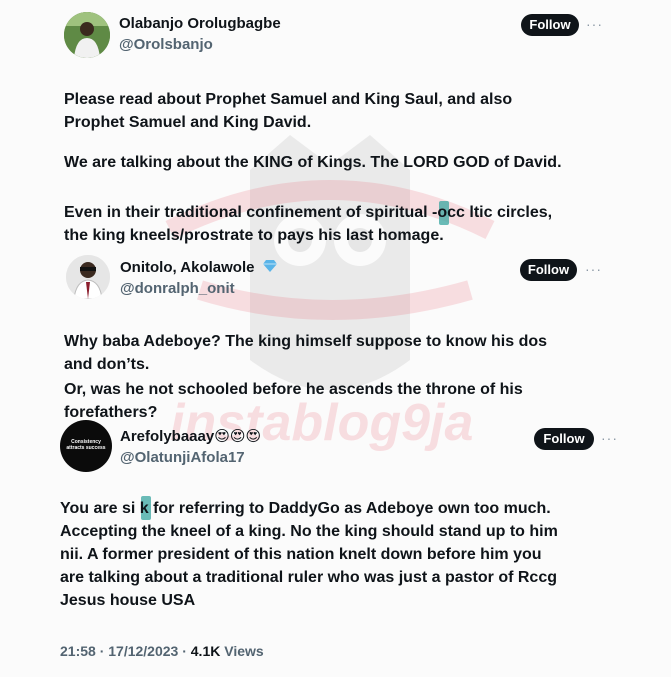 This screenshot has width=671, height=677. Describe the element at coordinates (177, 288) in the screenshot. I see `author-handle: @donralph_onit` at that location.